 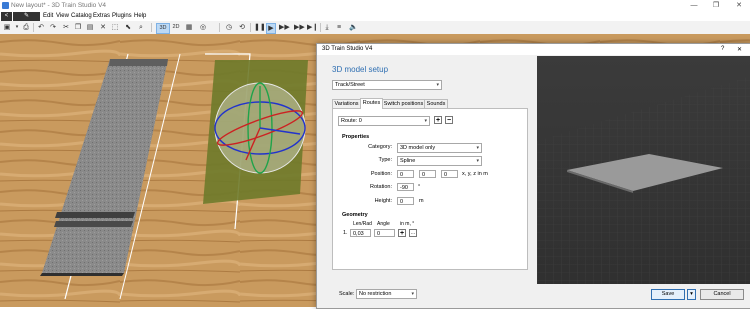 I want to click on position-y-input: 0, so click(x=427, y=174).